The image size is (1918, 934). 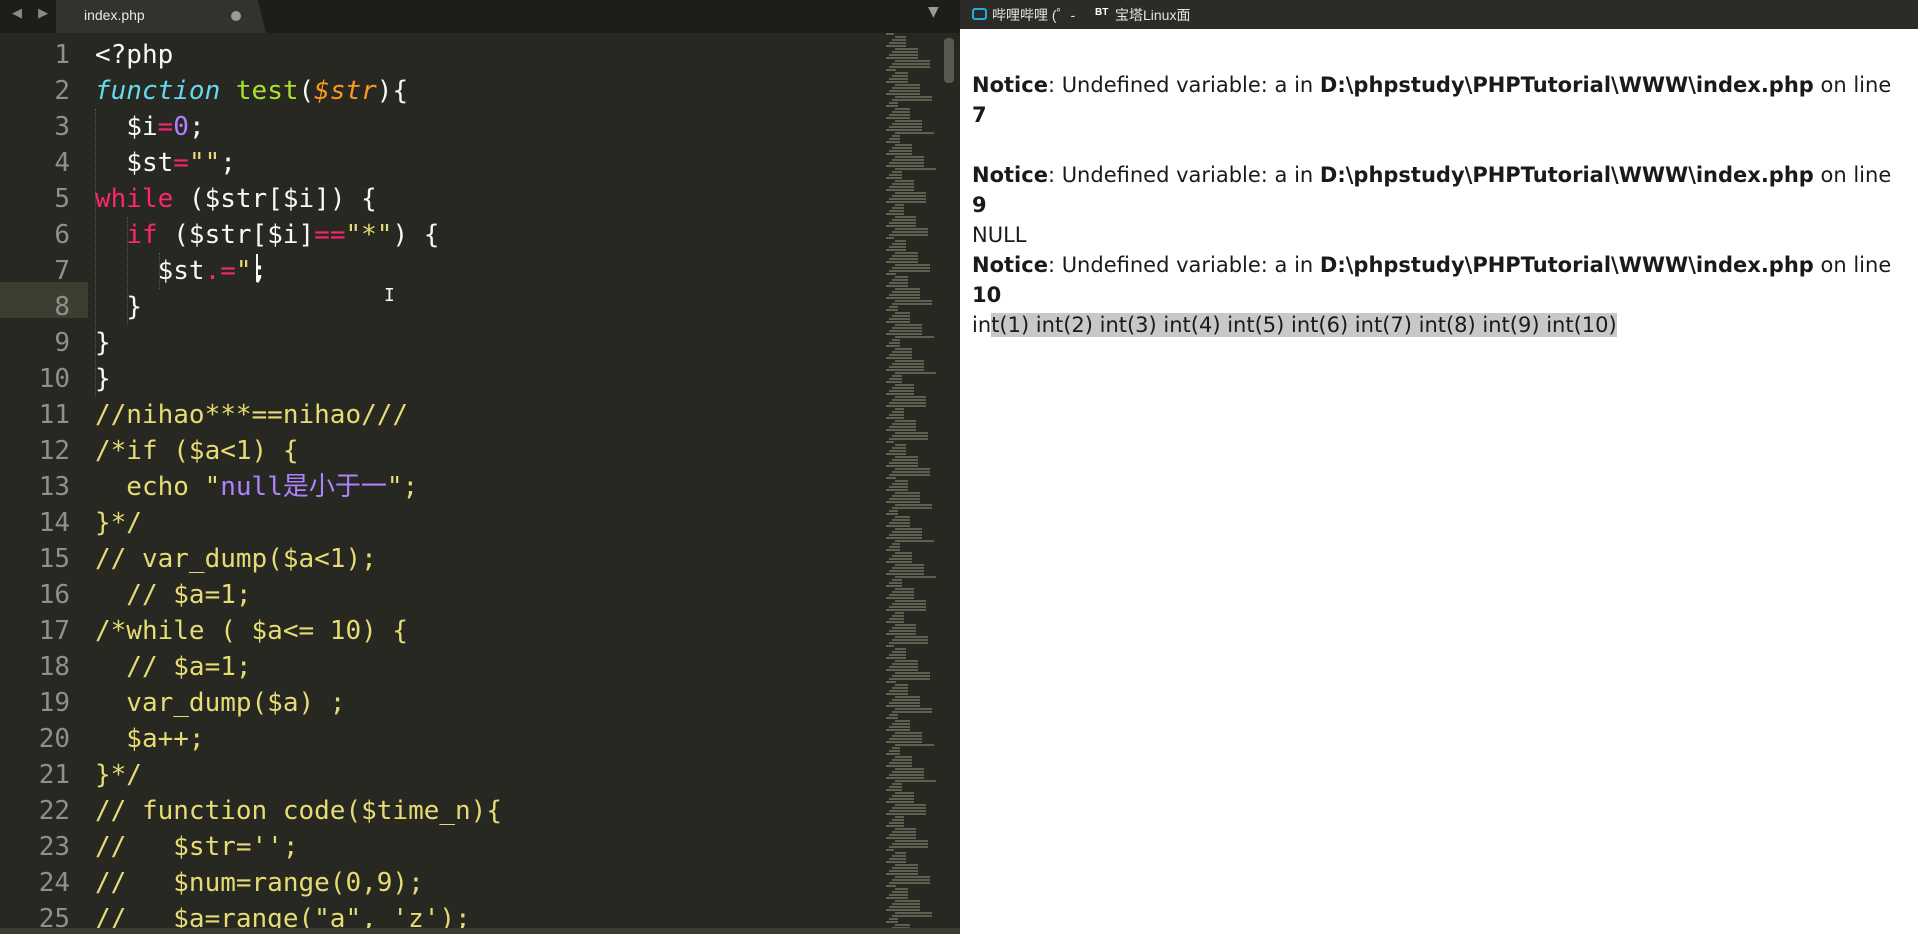 I want to click on browser-tab-baota: 宝塔Linux面, so click(x=1152, y=15).